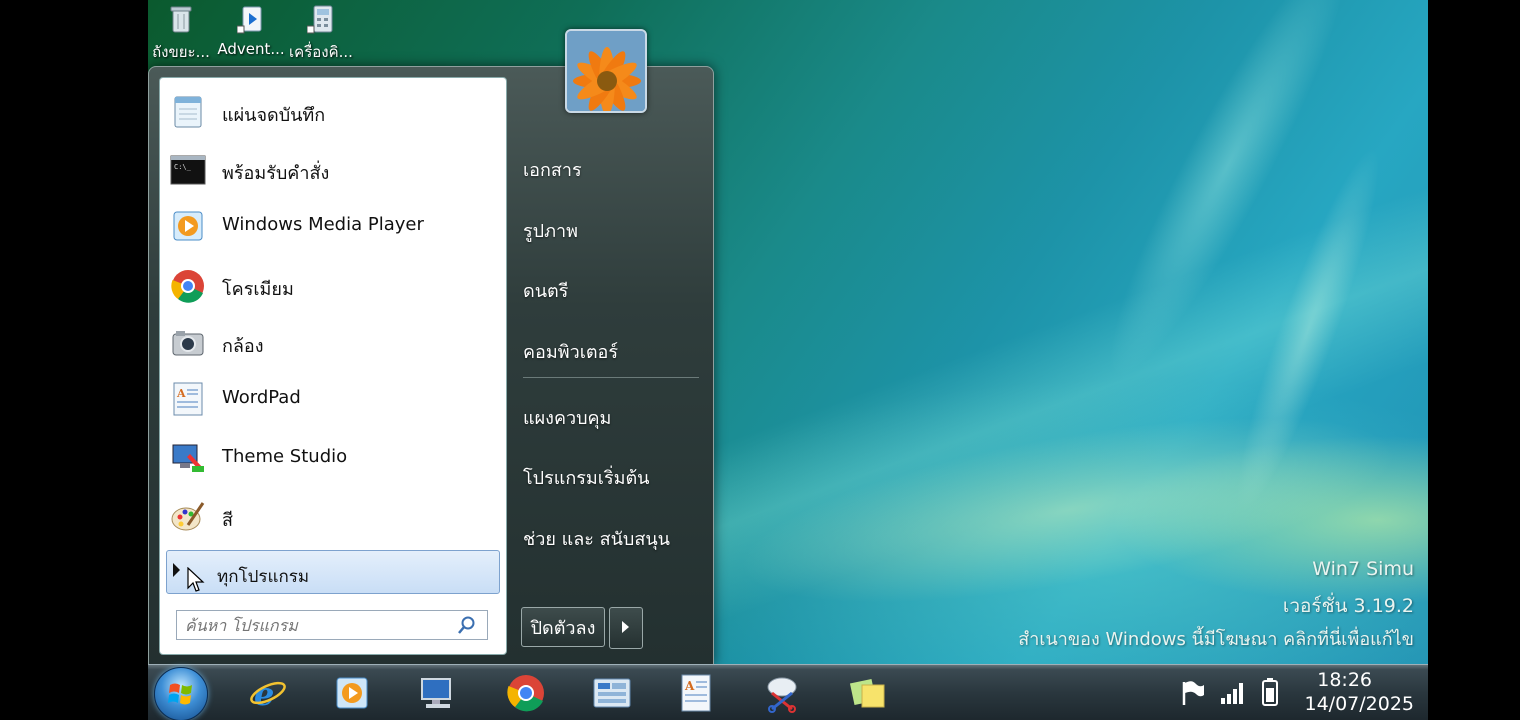 The height and width of the screenshot is (720, 1520). What do you see at coordinates (1359, 704) in the screenshot?
I see `clock-date: 14/07/2025` at bounding box center [1359, 704].